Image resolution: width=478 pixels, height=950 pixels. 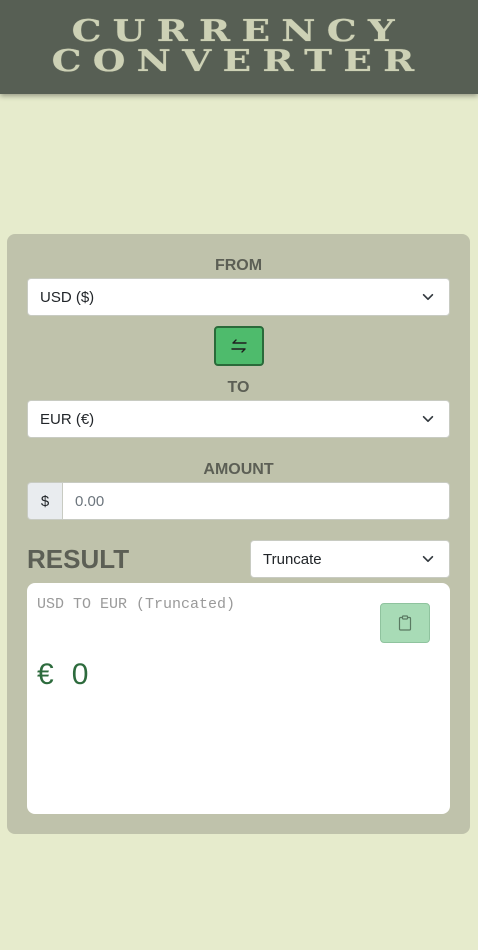 What do you see at coordinates (136, 604) in the screenshot?
I see `result-caption: USD TO EUR (Truncated)` at bounding box center [136, 604].